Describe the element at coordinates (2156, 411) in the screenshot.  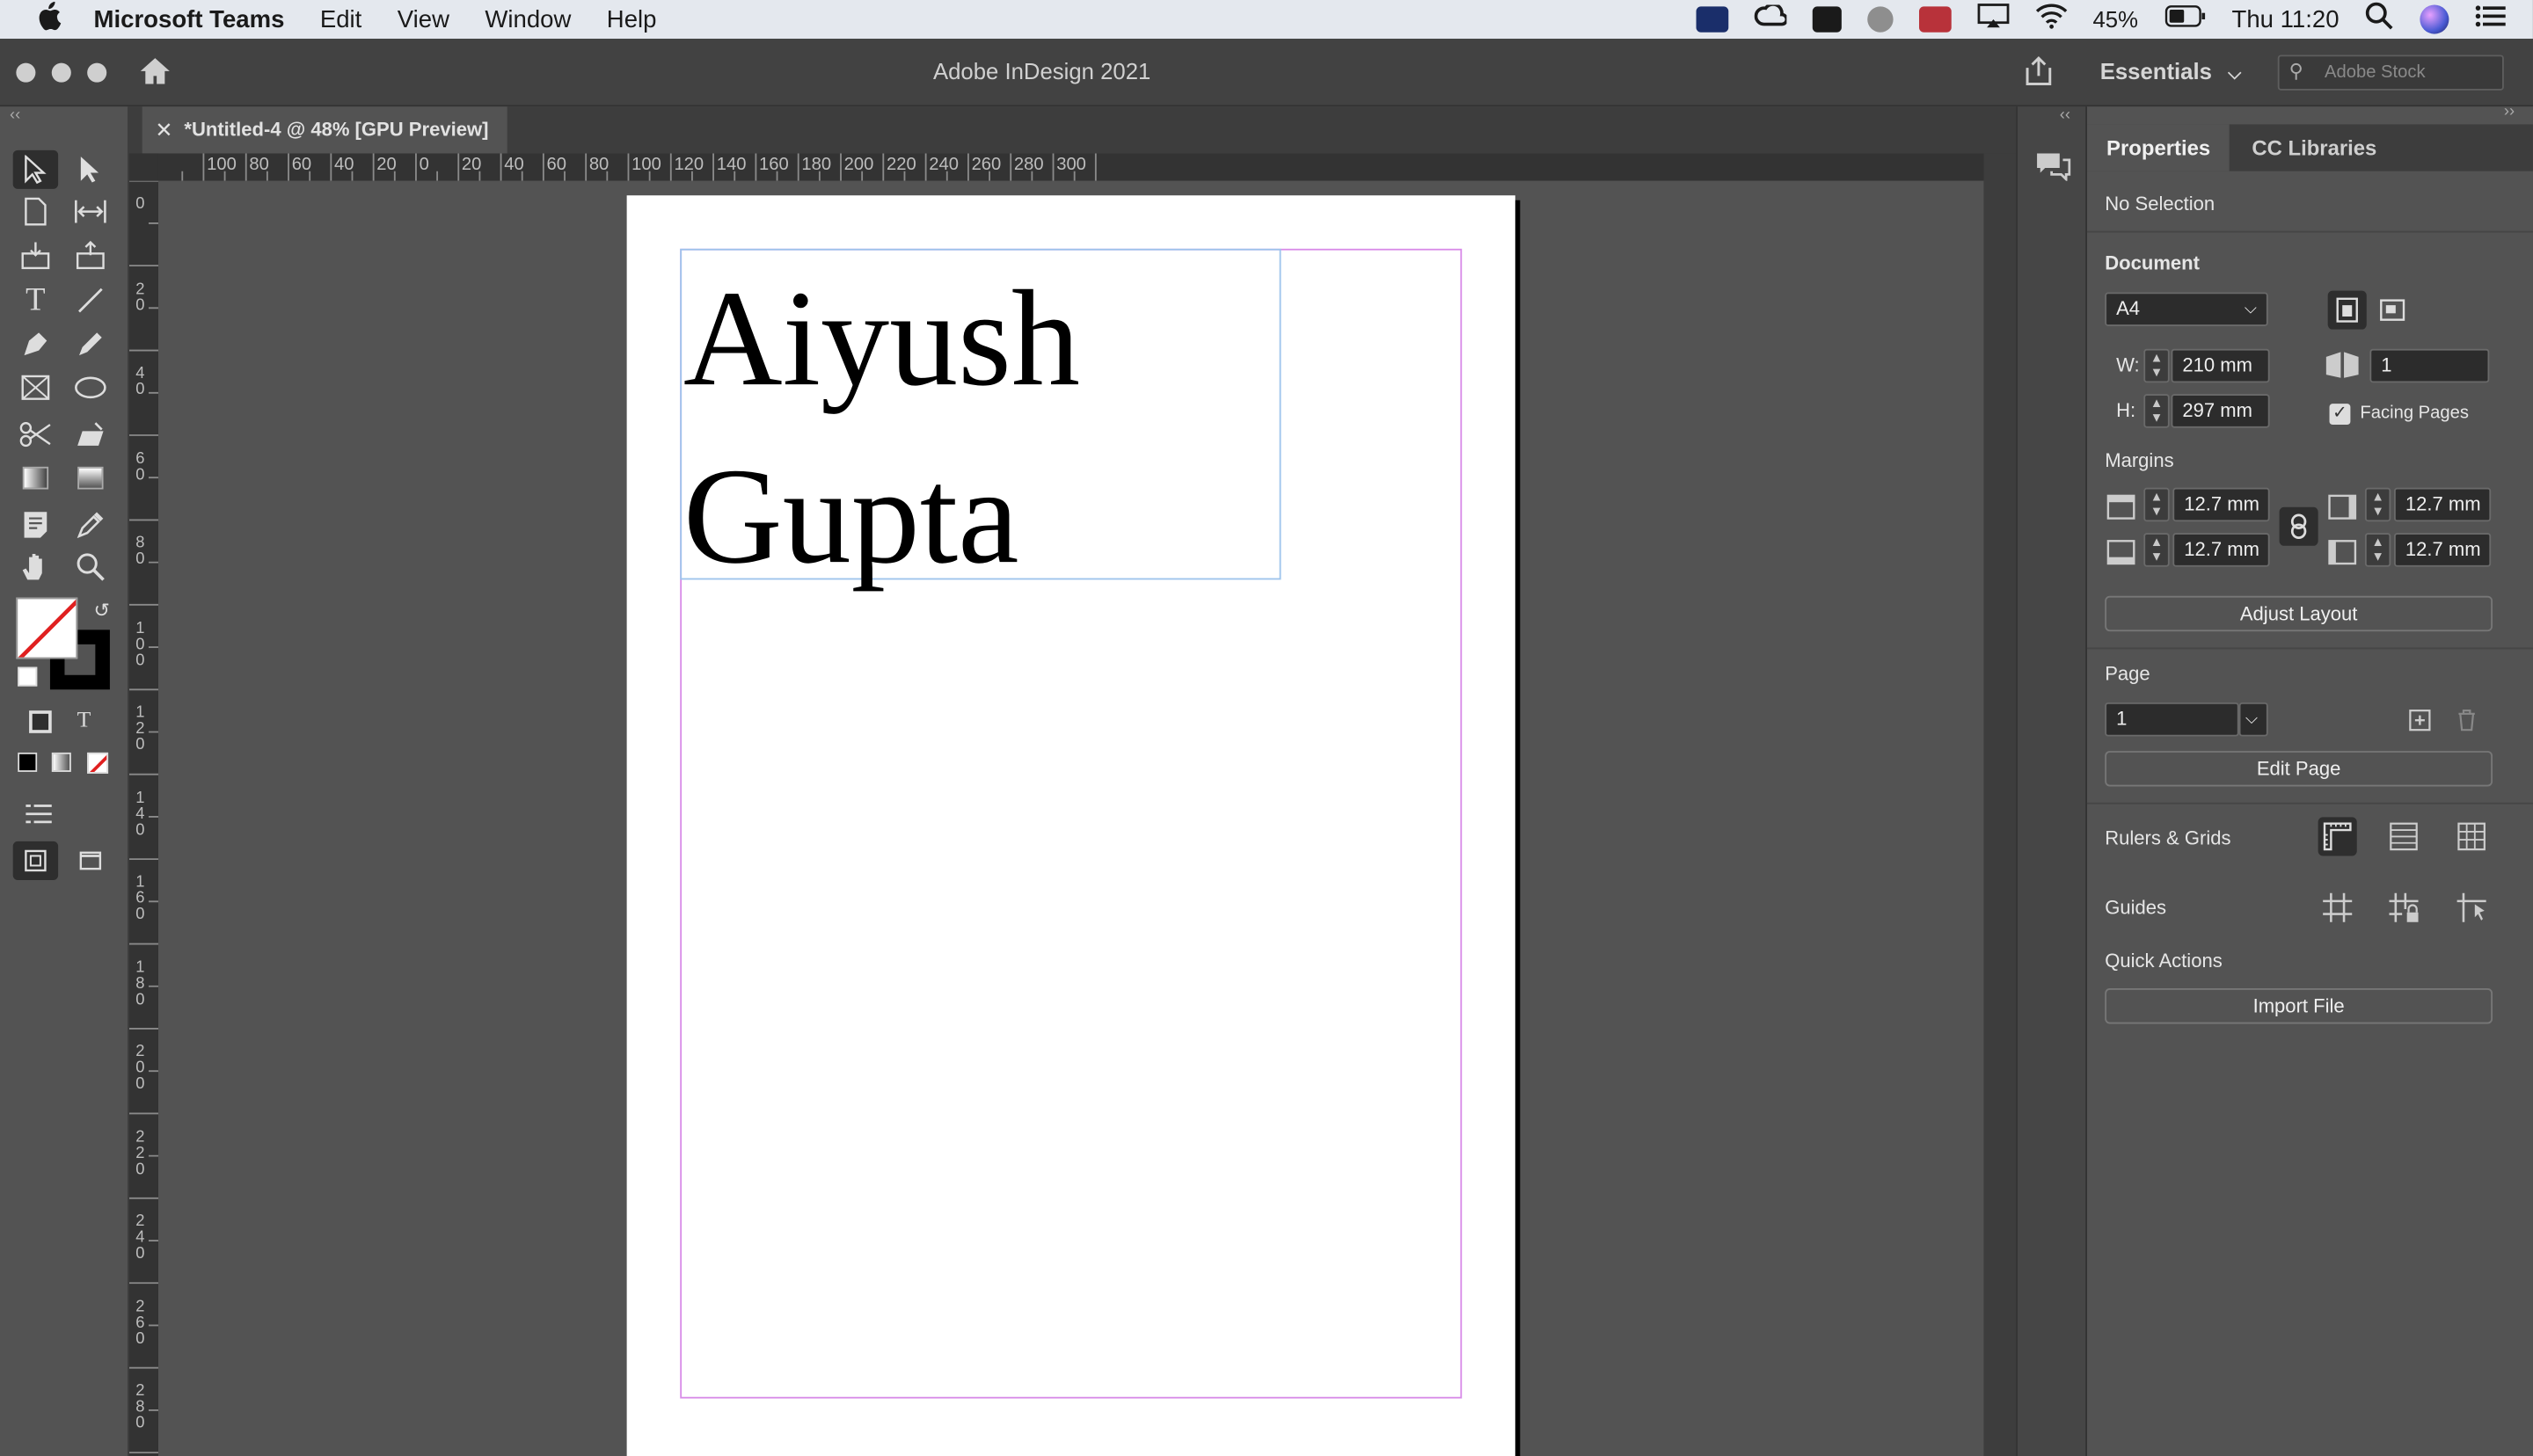
I see `height-stepper: ▲ ▼` at that location.